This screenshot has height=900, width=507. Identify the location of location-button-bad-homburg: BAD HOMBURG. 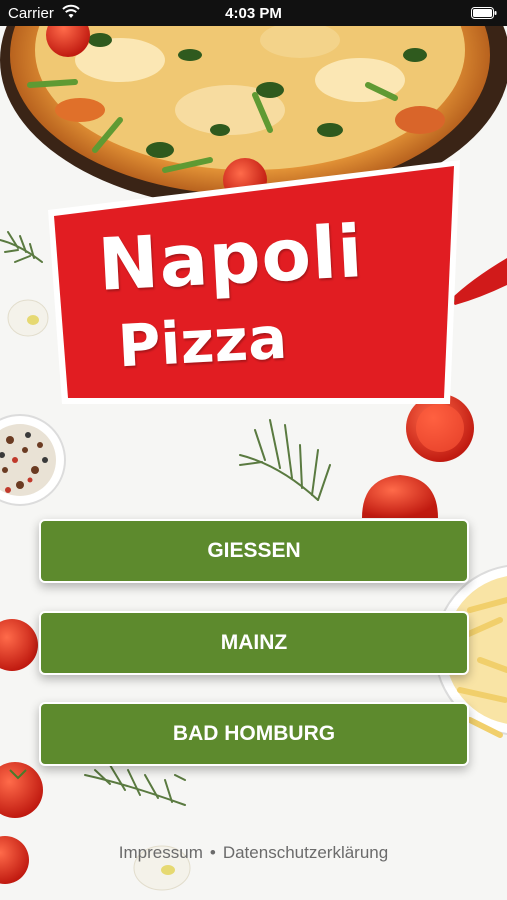
(254, 734).